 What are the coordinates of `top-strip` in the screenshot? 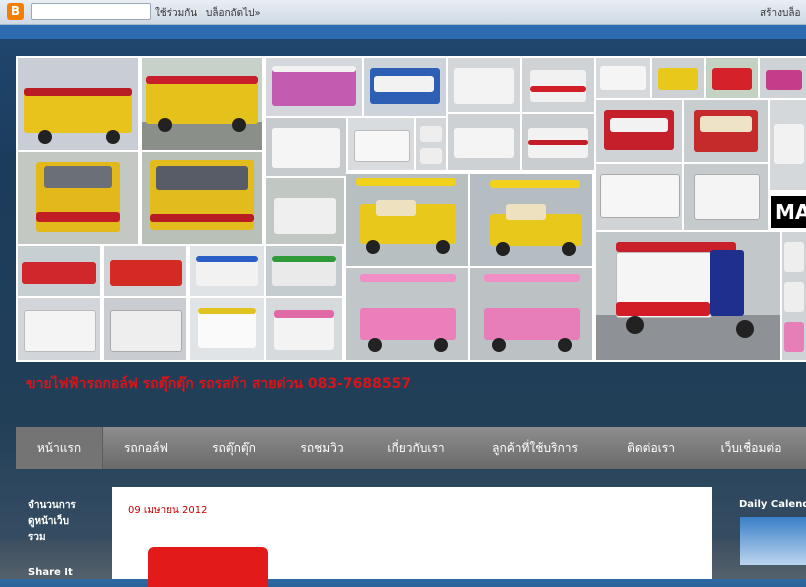 It's located at (403, 32).